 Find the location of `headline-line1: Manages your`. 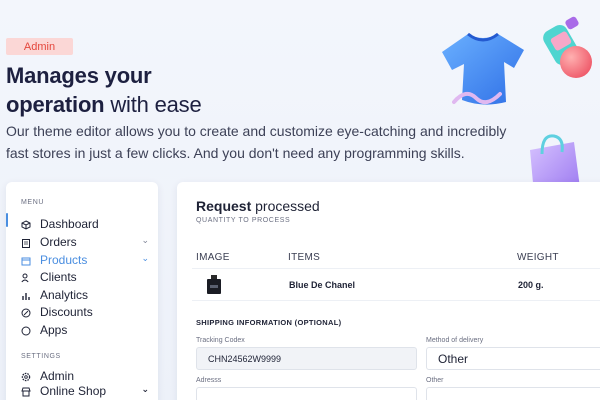

headline-line1: Manages your is located at coordinates (79, 75).